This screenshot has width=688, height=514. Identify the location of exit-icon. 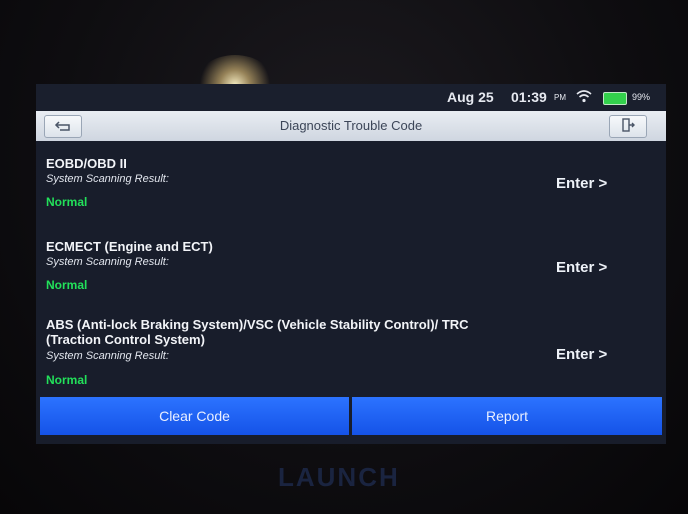
(628, 126).